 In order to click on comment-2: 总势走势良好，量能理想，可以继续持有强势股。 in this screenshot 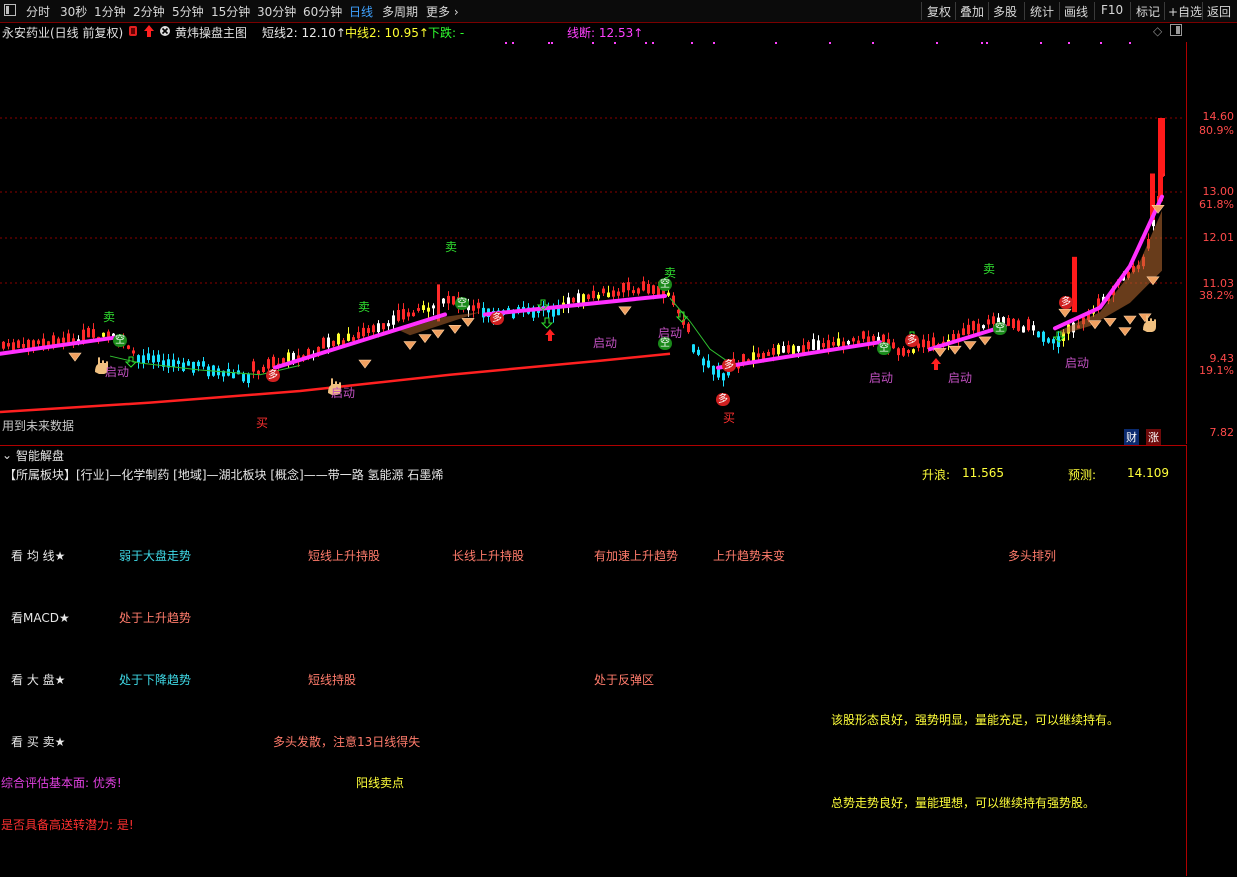, I will do `click(963, 803)`.